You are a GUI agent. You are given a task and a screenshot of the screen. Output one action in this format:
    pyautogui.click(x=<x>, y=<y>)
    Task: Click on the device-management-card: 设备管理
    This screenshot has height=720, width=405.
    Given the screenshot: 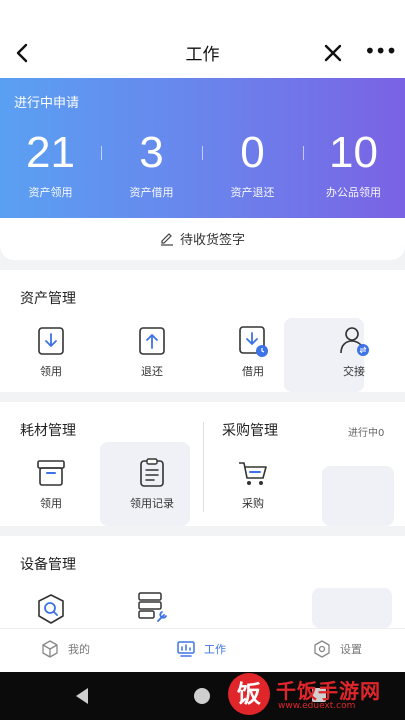 What is the action you would take?
    pyautogui.click(x=202, y=582)
    